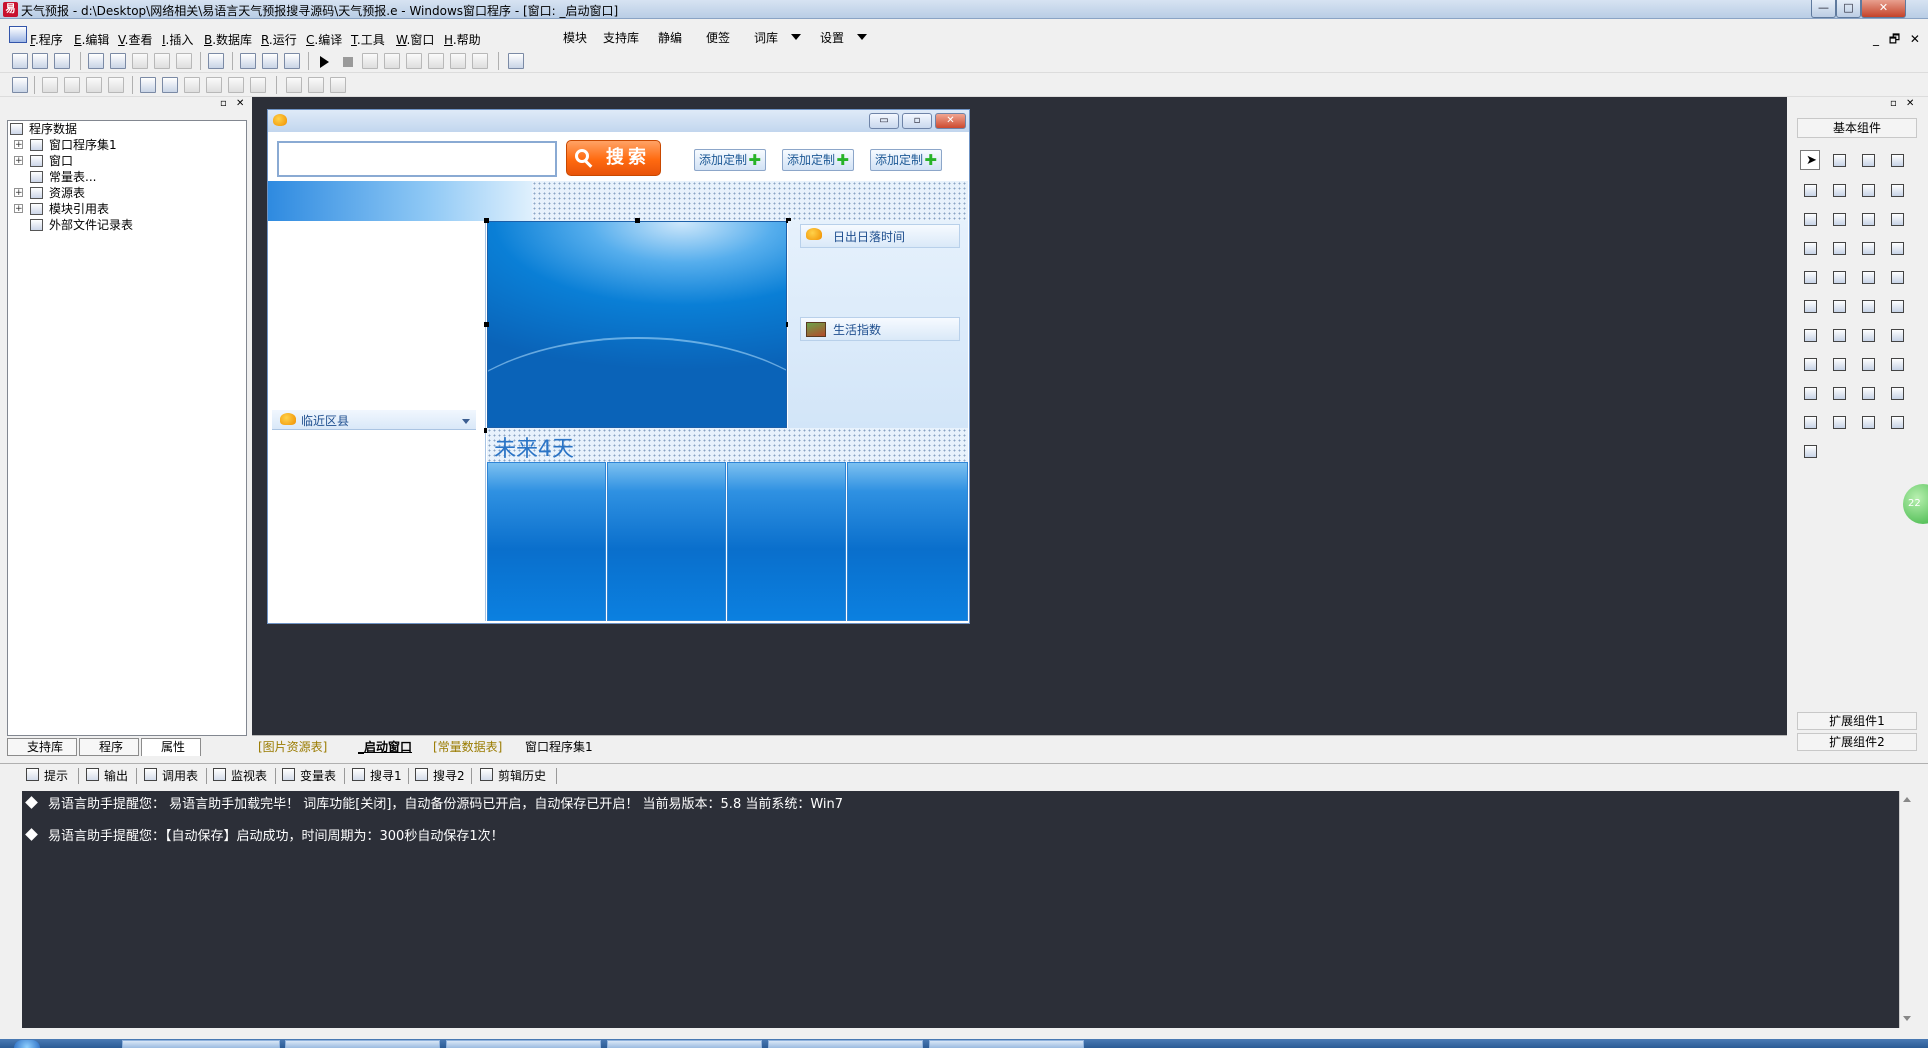 This screenshot has height=1048, width=1928. I want to click on tab-hints: 提示, so click(47, 776).